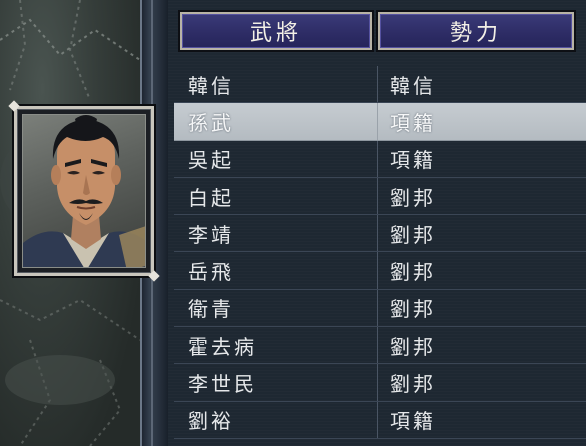  What do you see at coordinates (380, 346) in the screenshot?
I see `list-row: 霍去病 劉邦` at bounding box center [380, 346].